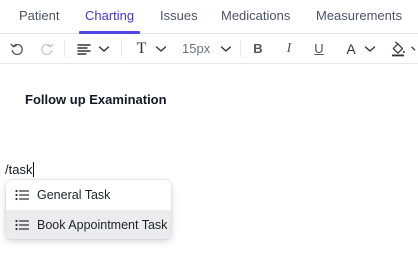 This screenshot has width=418, height=266. Describe the element at coordinates (398, 48) in the screenshot. I see `paint-bucket-icon` at that location.